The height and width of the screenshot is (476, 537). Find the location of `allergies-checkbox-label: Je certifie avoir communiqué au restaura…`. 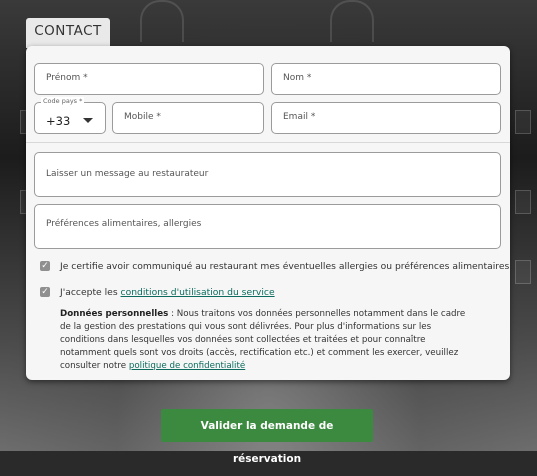

allergies-checkbox-label: Je certifie avoir communiqué au restaura… is located at coordinates (285, 266).